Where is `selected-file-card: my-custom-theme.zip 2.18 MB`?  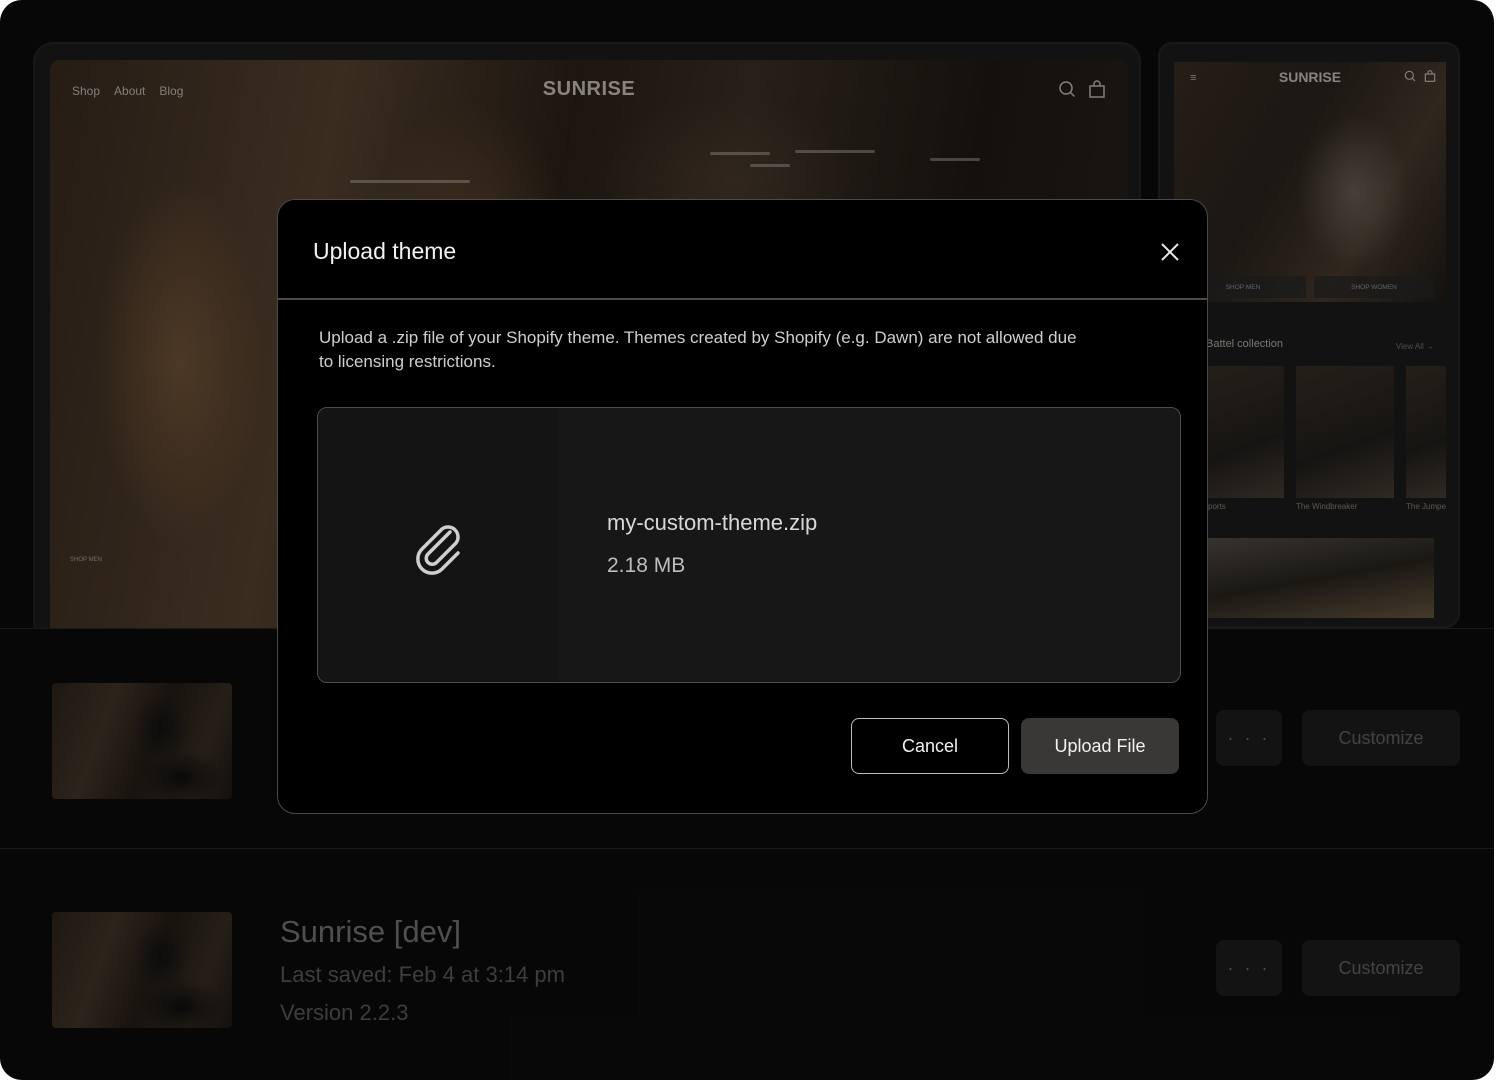 selected-file-card: my-custom-theme.zip 2.18 MB is located at coordinates (749, 545).